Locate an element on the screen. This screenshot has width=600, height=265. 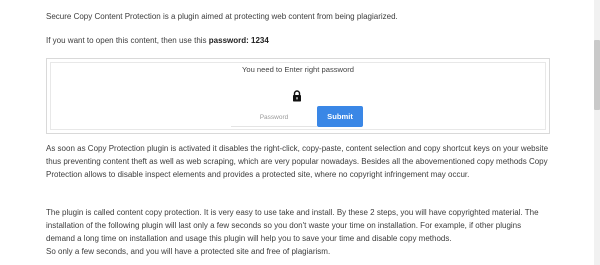
scrollbar-thumb is located at coordinates (597, 75).